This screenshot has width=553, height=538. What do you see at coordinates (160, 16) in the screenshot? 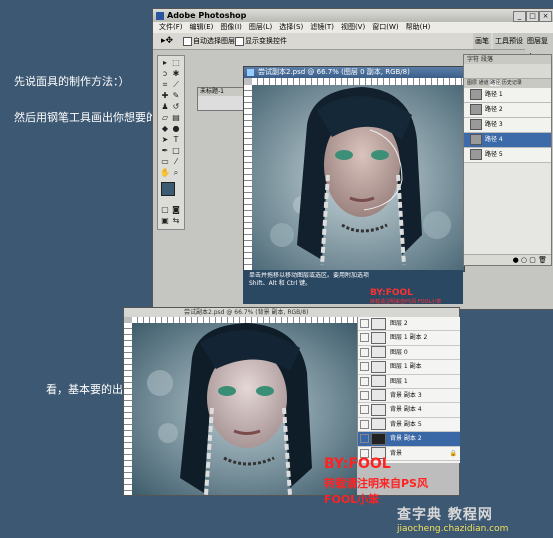
I see `app-icon` at bounding box center [160, 16].